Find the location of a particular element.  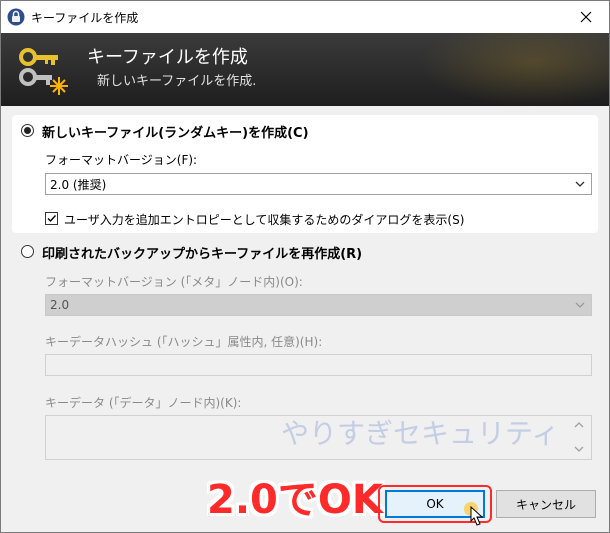

create-new-label: 新しいキーファイル(ランダムキー)を作成(C) is located at coordinates (175, 131).